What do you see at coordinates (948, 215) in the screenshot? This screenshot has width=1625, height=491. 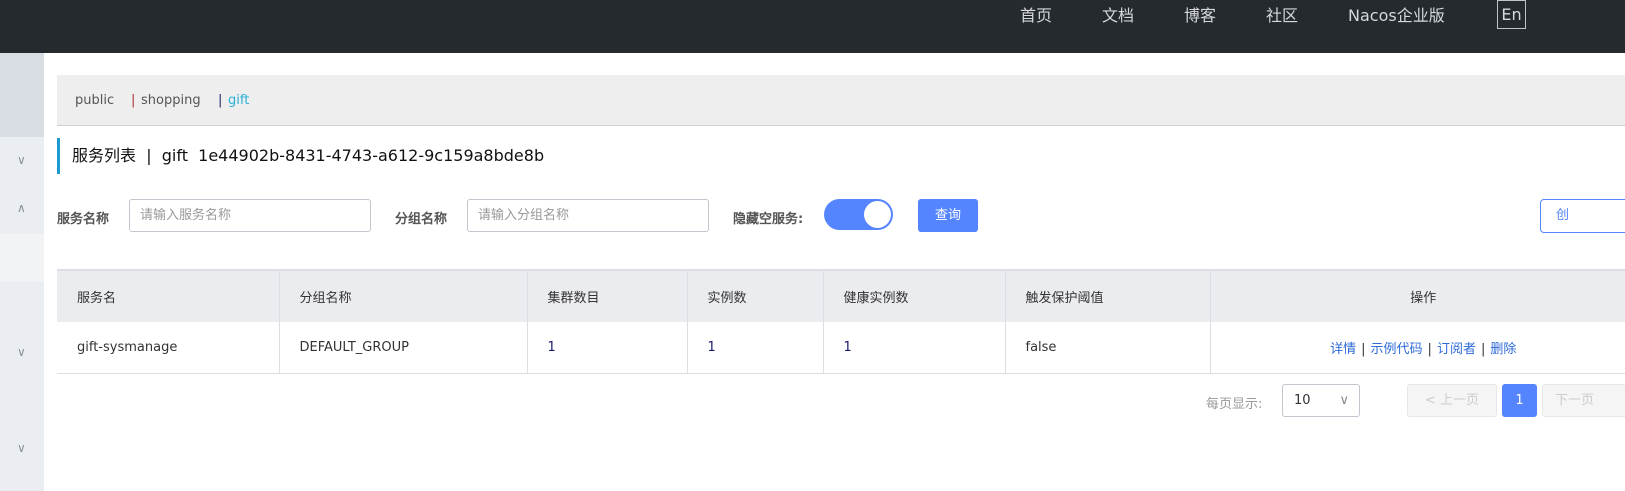 I see `query-button: 查询` at bounding box center [948, 215].